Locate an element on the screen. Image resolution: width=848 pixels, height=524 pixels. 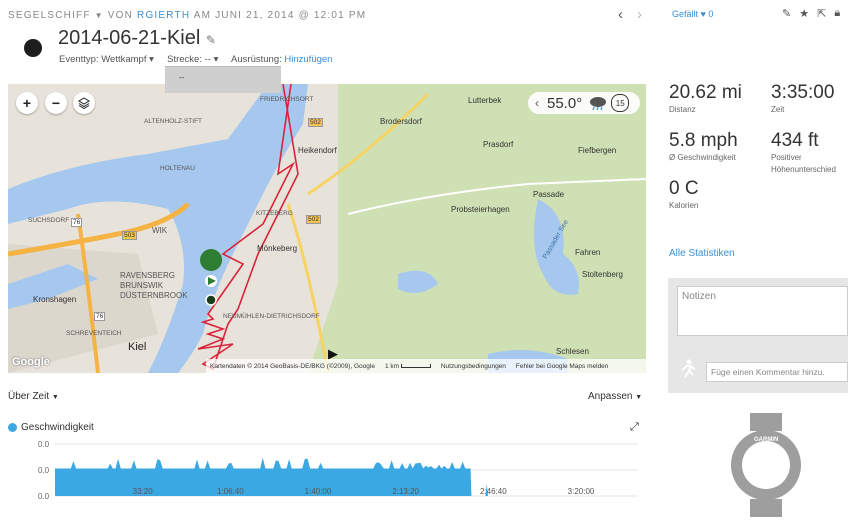
stat-distance: 20.62 mi Distanz is located at coordinates (705, 99).